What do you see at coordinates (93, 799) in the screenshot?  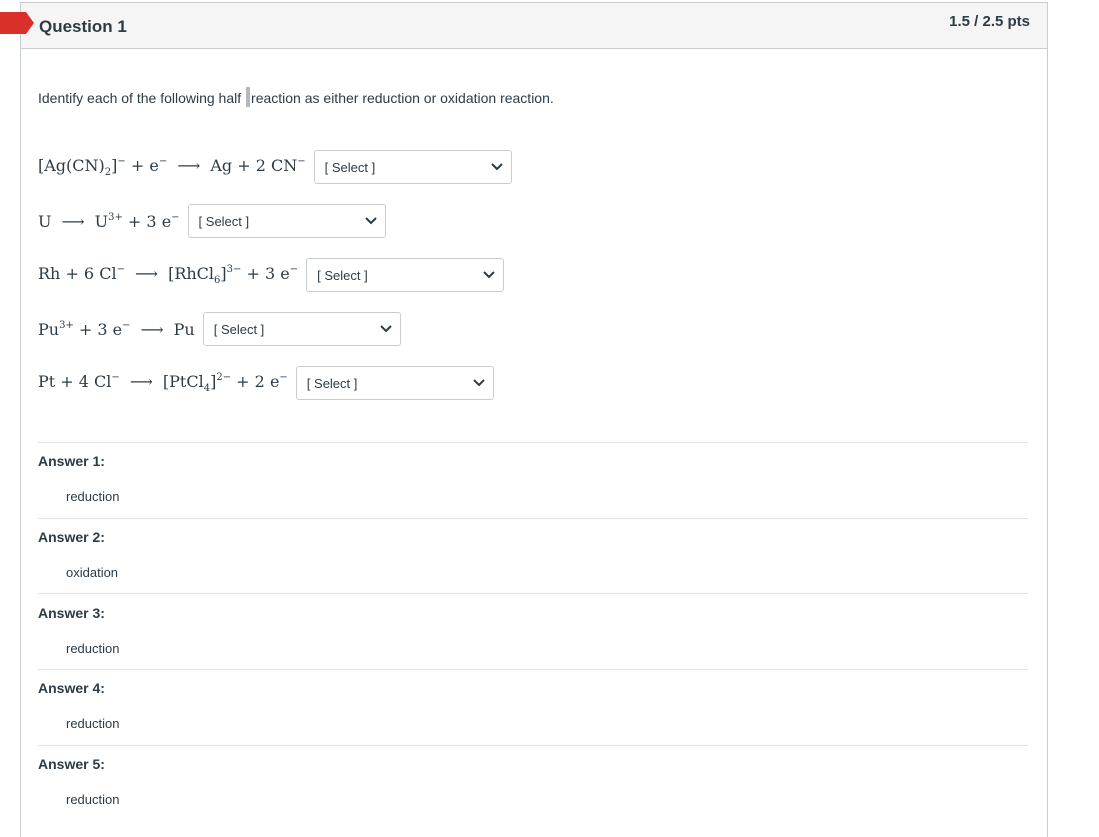 I see `answer-value-5: reduction` at bounding box center [93, 799].